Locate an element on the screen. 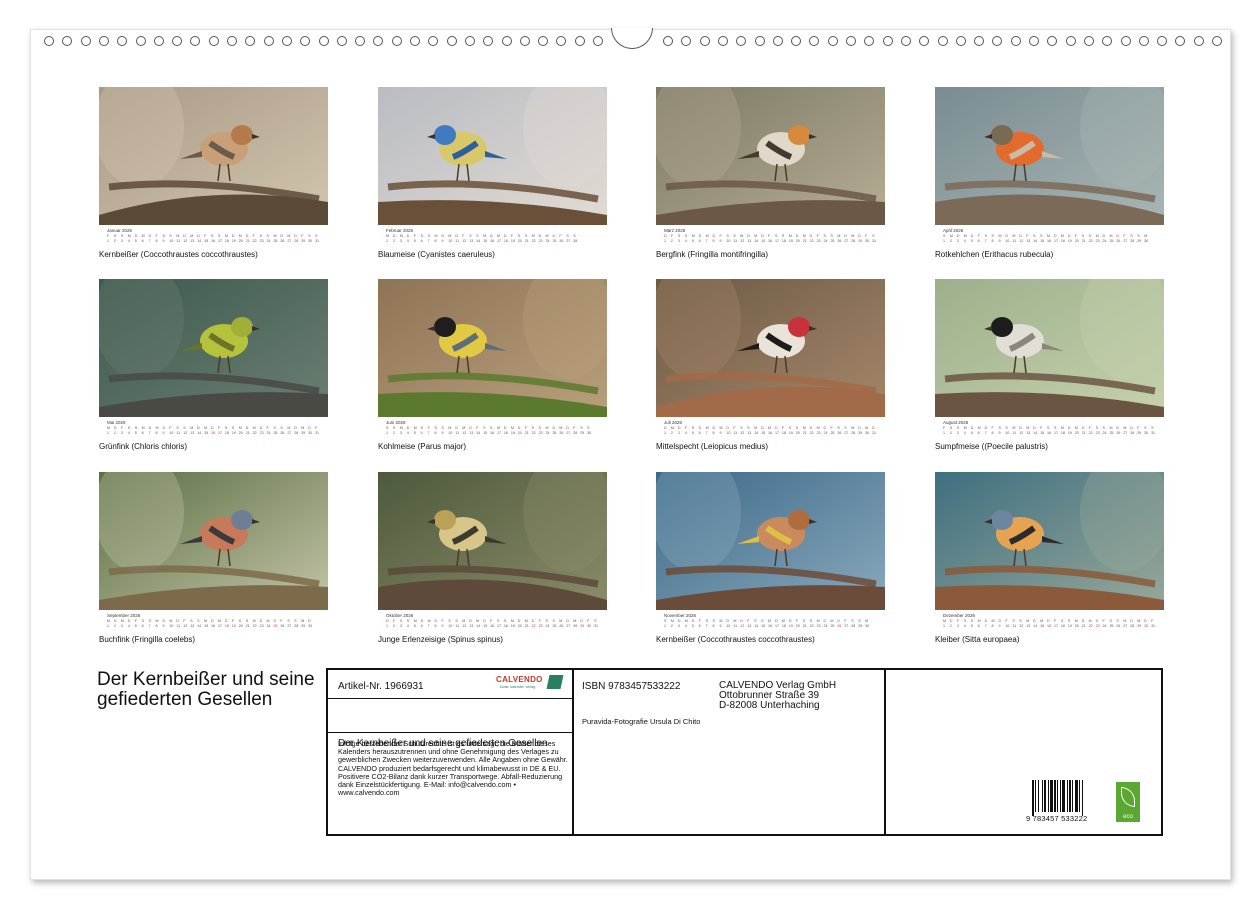 The width and height of the screenshot is (1260, 908). day-number: 4 is located at coordinates (128, 626).